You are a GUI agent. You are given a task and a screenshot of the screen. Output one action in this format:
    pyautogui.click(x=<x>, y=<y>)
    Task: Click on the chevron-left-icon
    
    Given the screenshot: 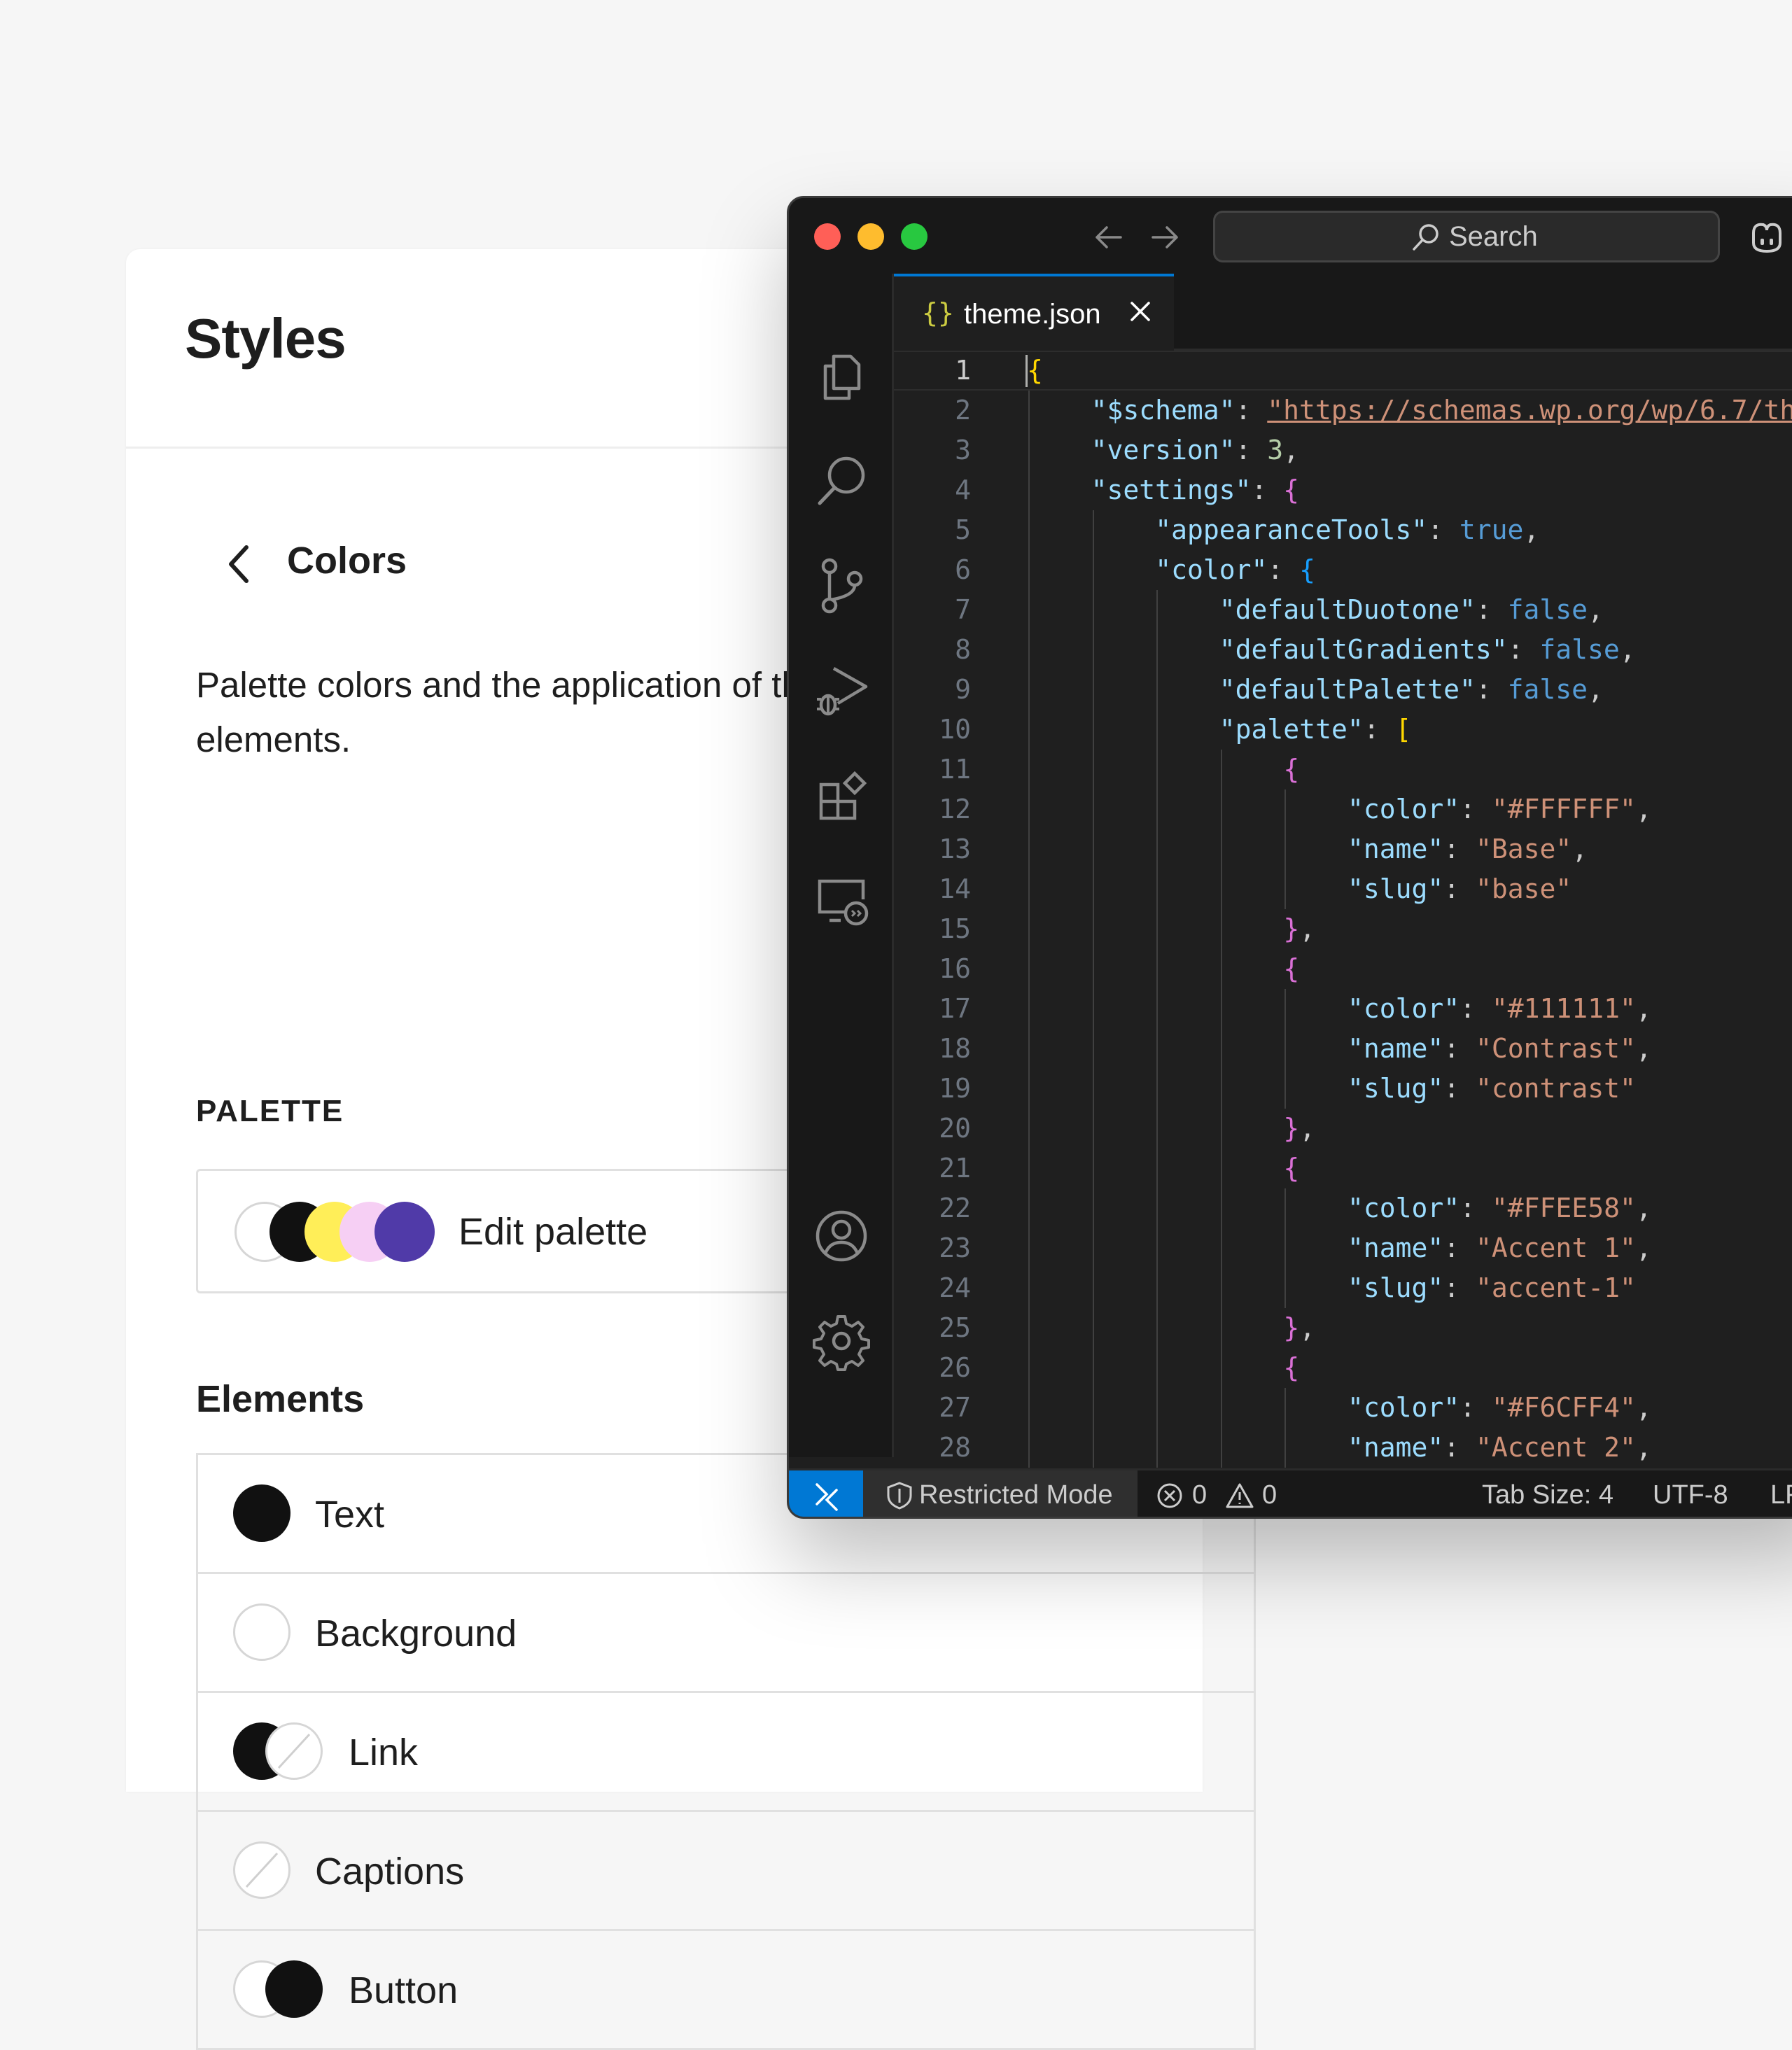 What is the action you would take?
    pyautogui.click(x=238, y=564)
    